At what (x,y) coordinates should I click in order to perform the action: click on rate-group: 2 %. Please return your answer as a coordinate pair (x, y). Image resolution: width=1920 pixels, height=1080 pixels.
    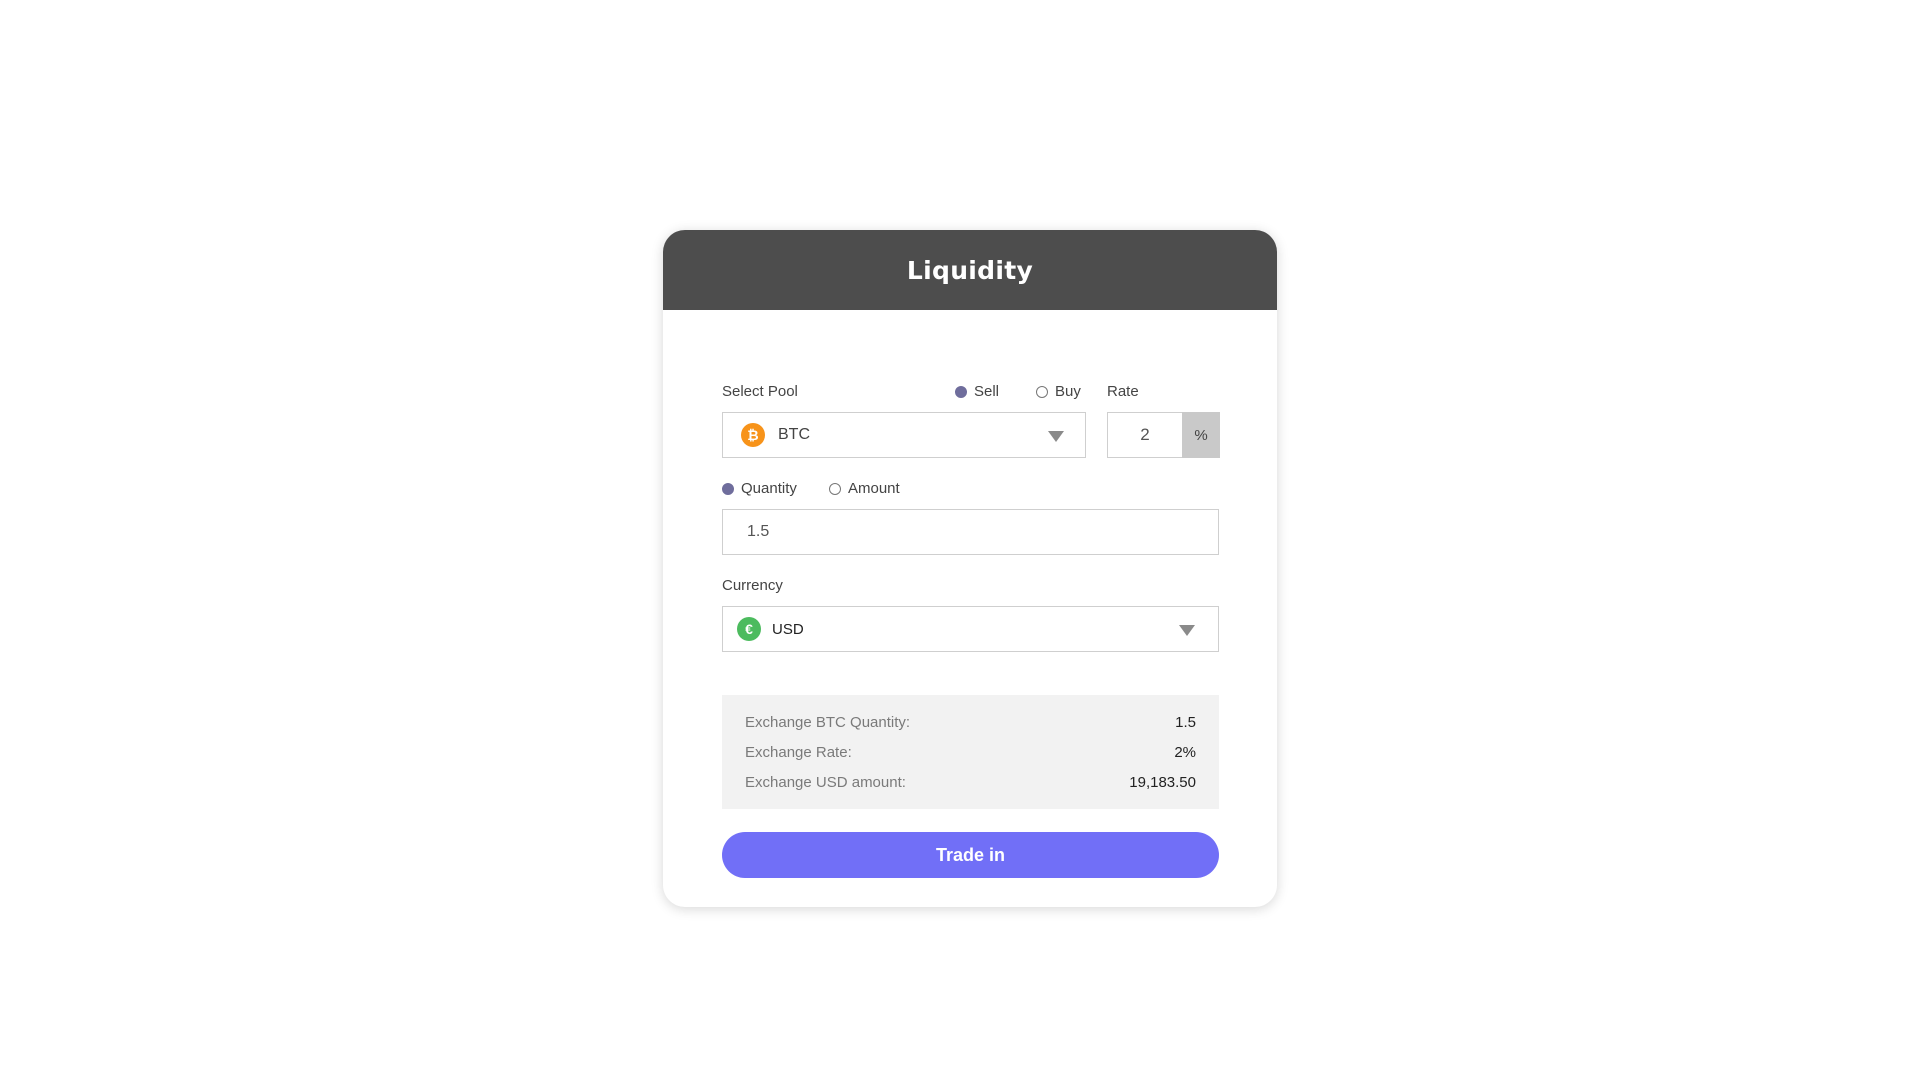
    Looking at the image, I should click on (1163, 435).